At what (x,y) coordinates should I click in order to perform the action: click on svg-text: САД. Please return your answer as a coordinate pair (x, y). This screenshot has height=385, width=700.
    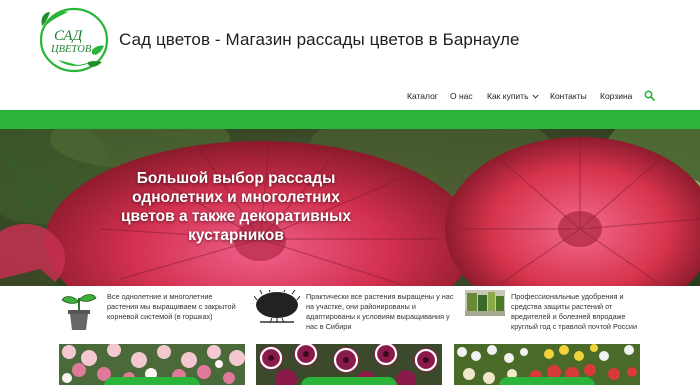
    Looking at the image, I should click on (69, 36).